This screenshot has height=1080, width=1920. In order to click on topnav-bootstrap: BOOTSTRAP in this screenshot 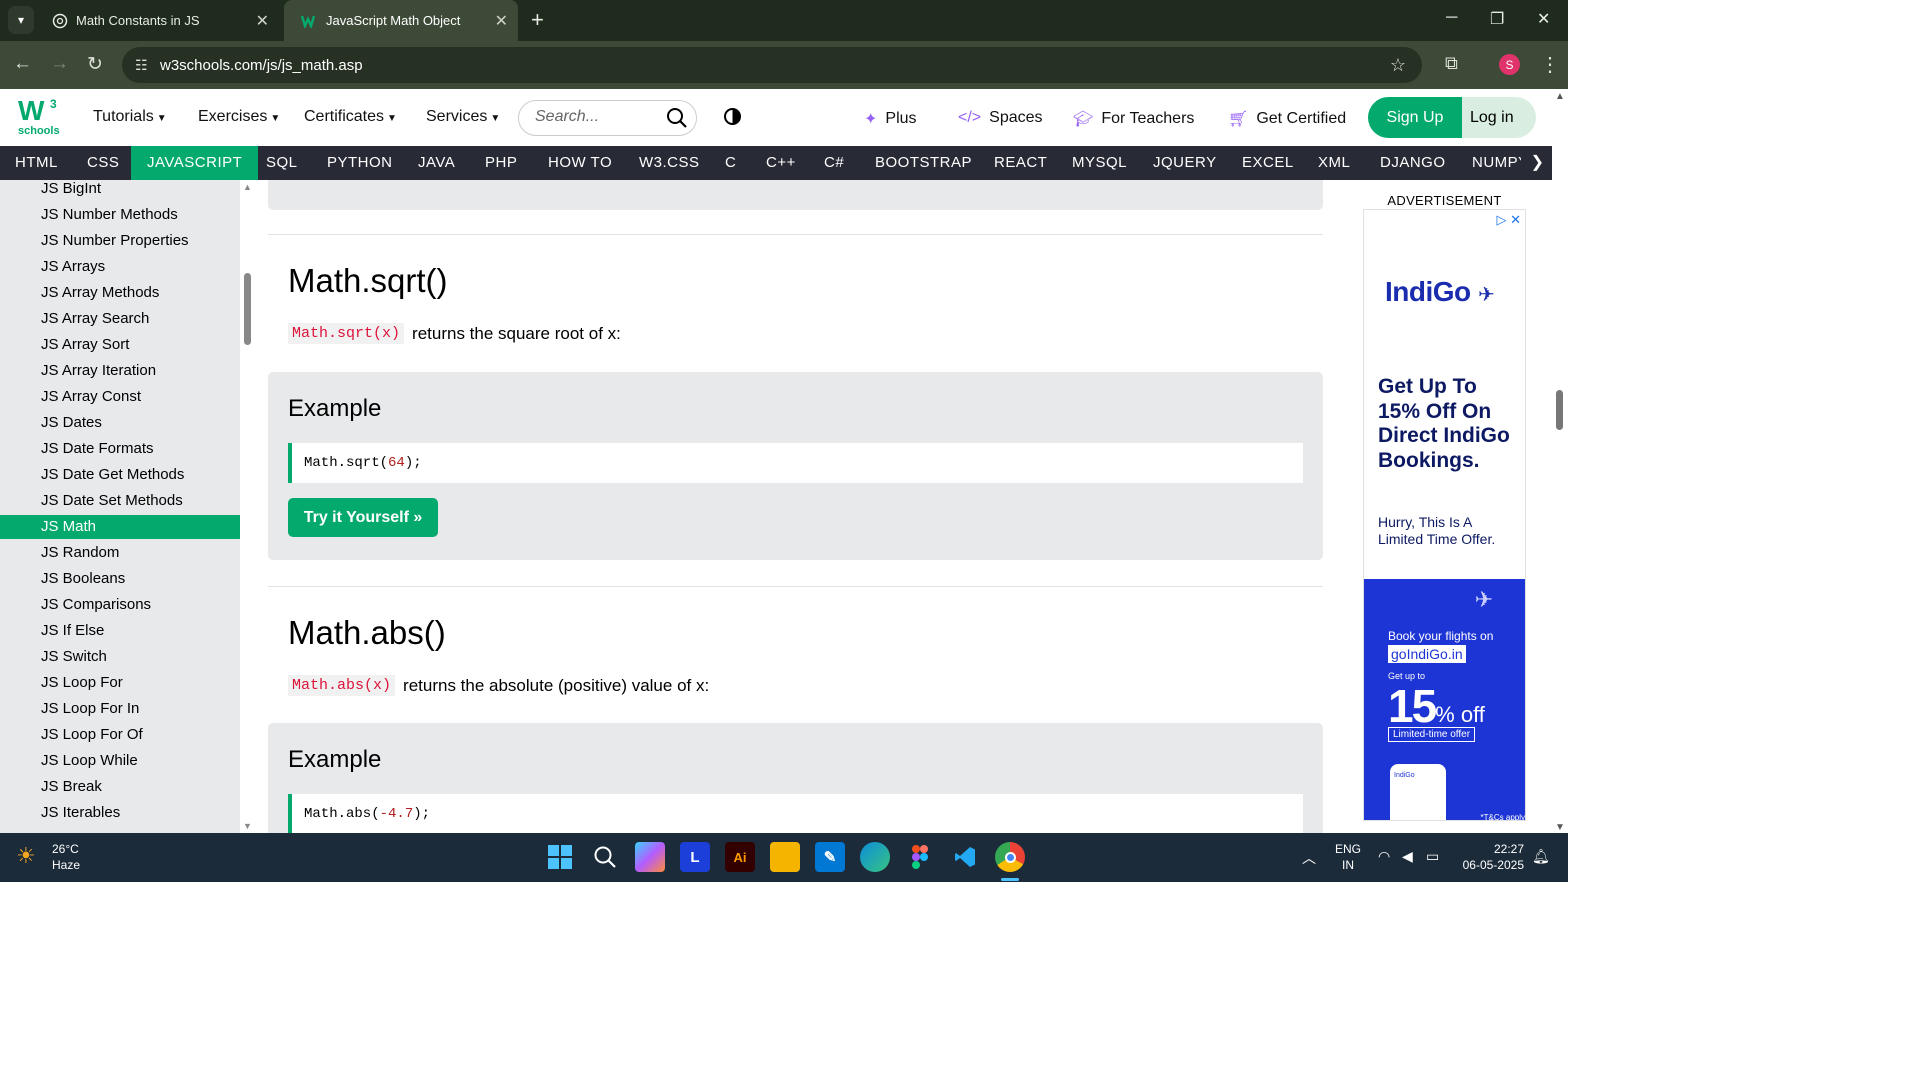, I will do `click(923, 163)`.